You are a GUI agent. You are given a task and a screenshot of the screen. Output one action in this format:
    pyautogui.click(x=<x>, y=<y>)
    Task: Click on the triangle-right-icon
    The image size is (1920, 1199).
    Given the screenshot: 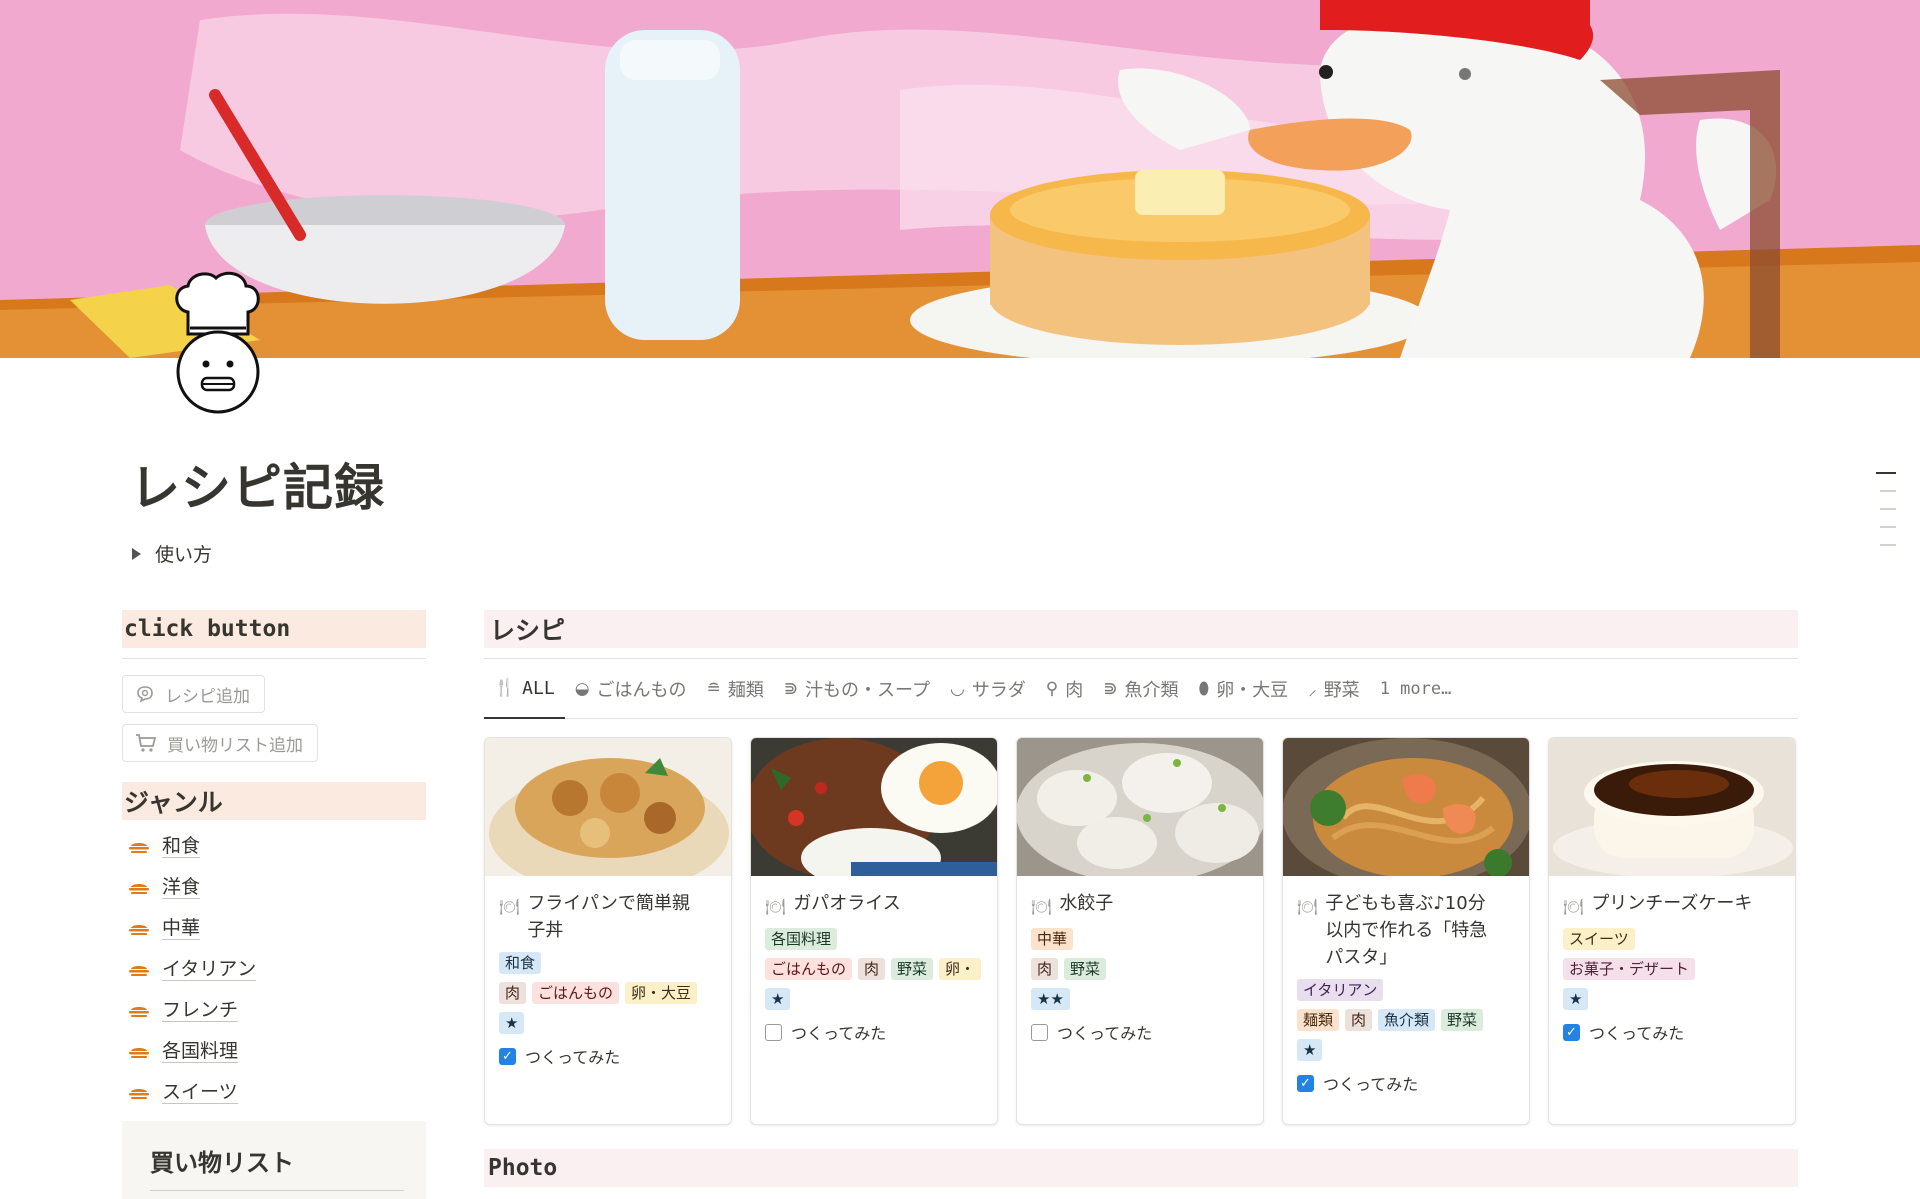 What is the action you would take?
    pyautogui.click(x=136, y=553)
    